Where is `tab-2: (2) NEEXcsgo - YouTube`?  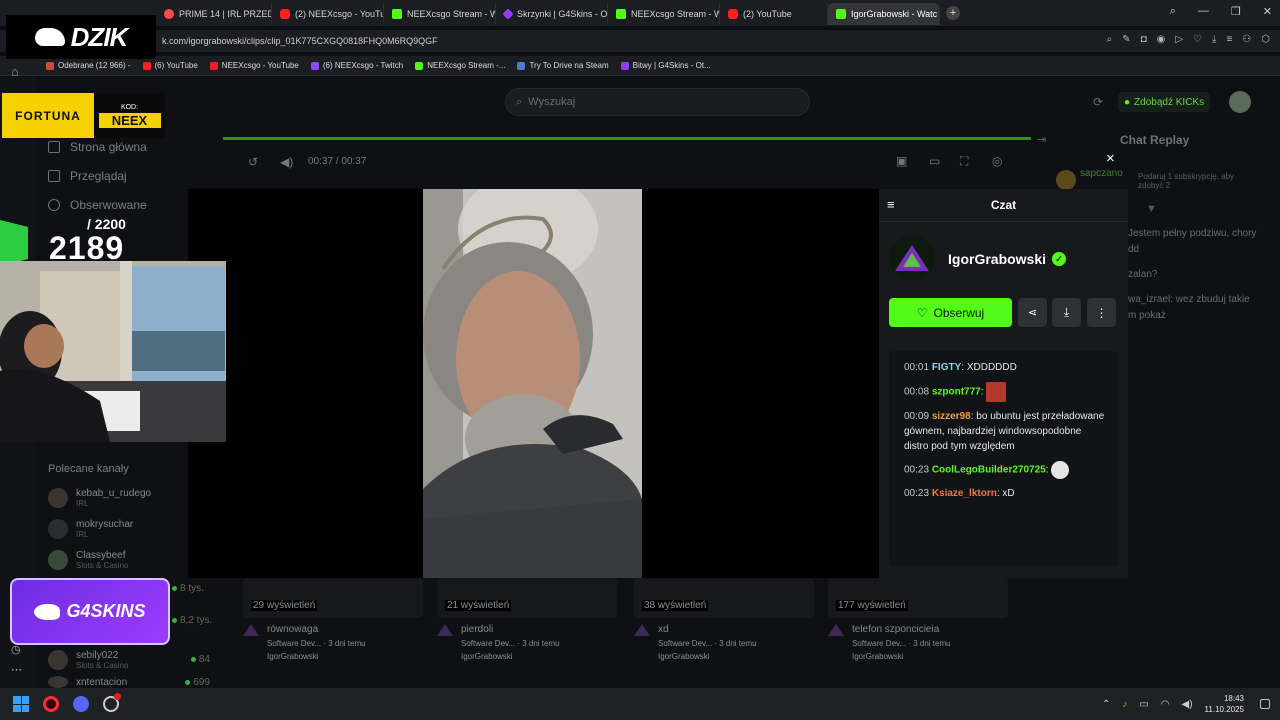 tab-2: (2) NEEXcsgo - YouTube is located at coordinates (328, 14).